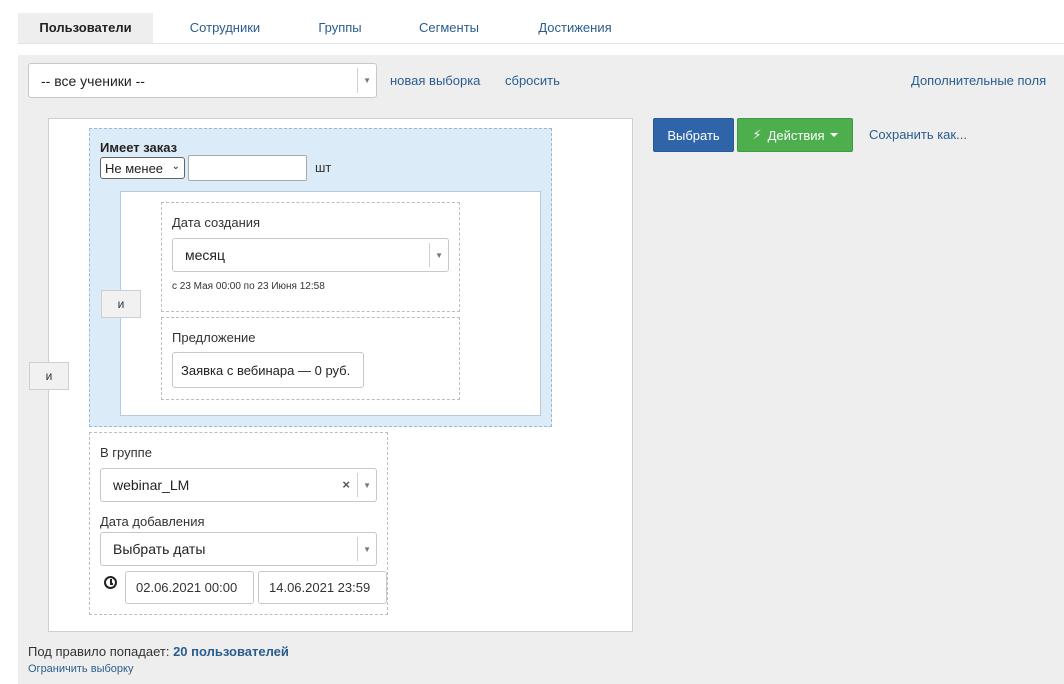 Image resolution: width=1064 pixels, height=684 pixels. Describe the element at coordinates (202, 80) in the screenshot. I see `selection-select: -- все ученики -- ▼` at that location.